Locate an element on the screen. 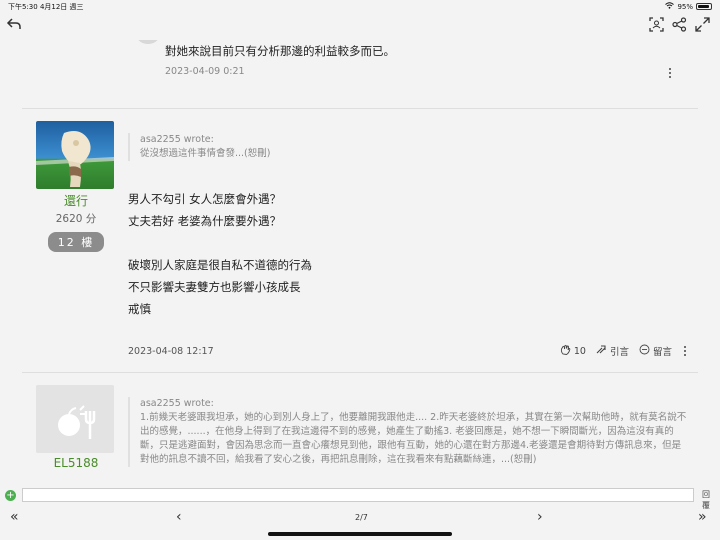 The image size is (720, 540). expand-icon is located at coordinates (702, 24).